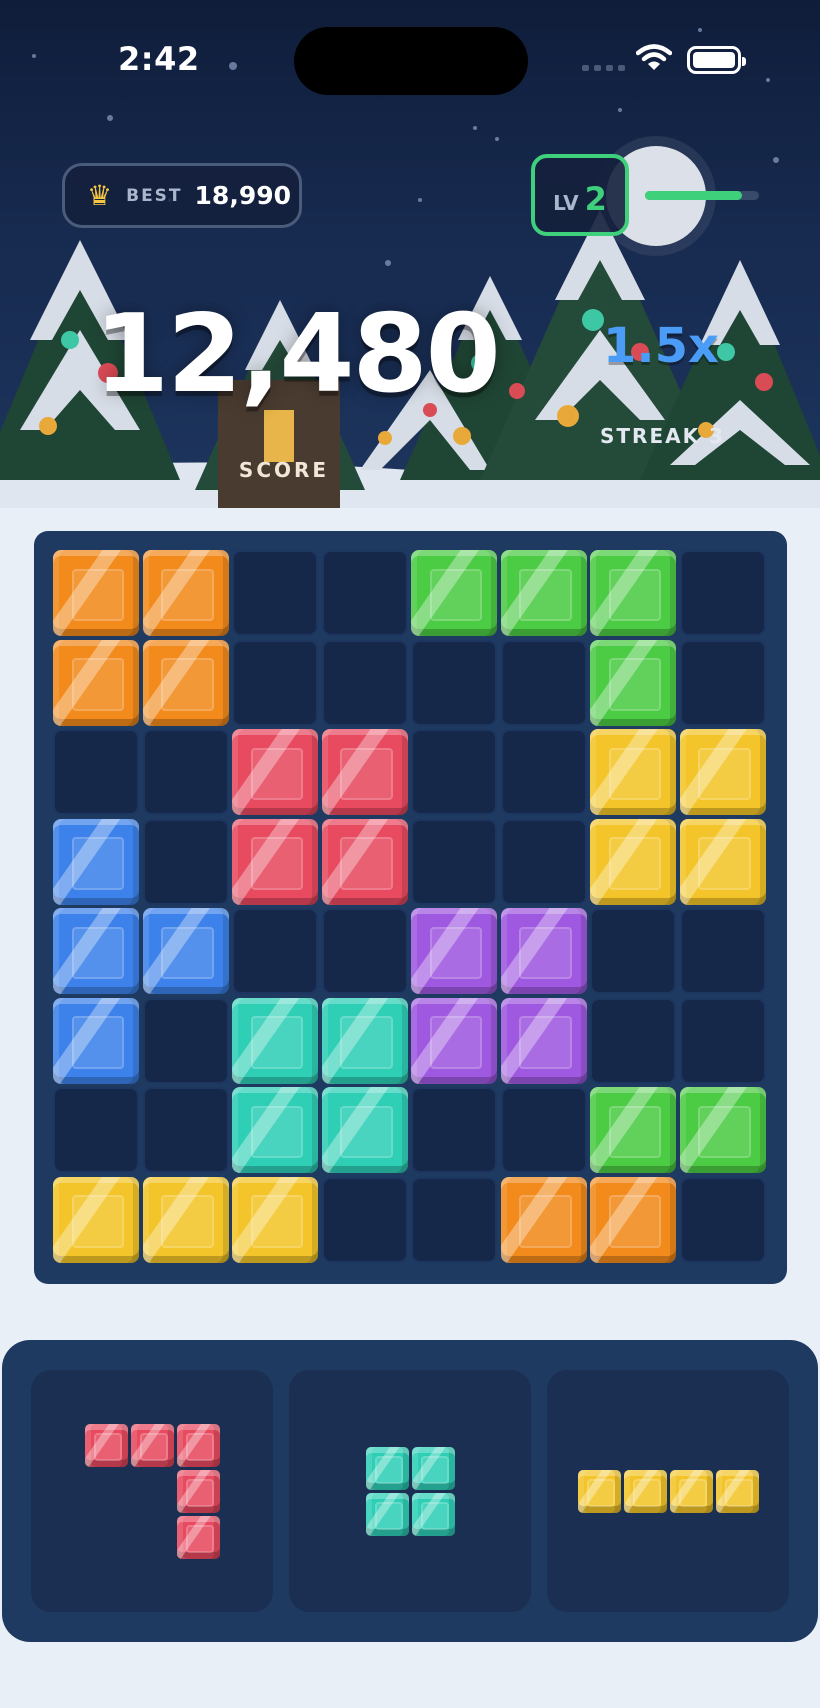 The width and height of the screenshot is (820, 1708). I want to click on level-value: 2, so click(595, 199).